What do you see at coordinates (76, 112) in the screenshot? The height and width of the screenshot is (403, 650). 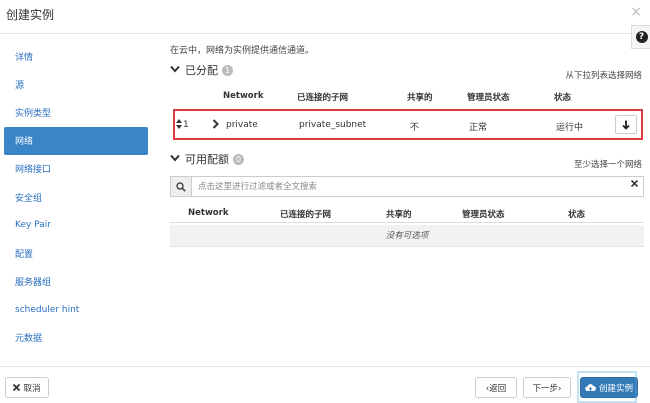 I see `sidebar-item-flavor: 实例类型` at bounding box center [76, 112].